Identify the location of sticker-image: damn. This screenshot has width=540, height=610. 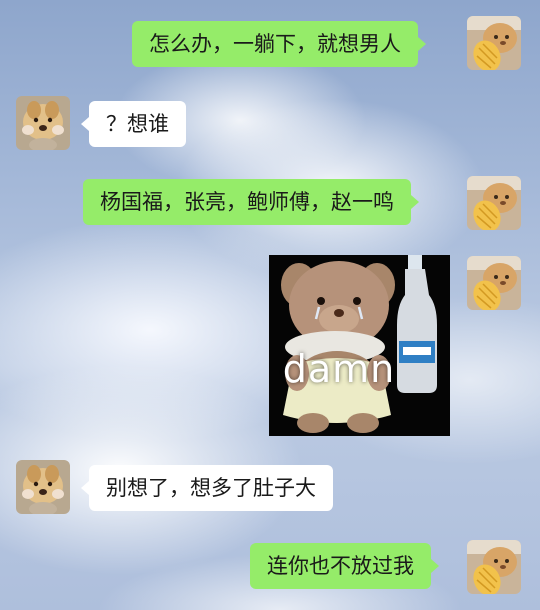
(359, 345).